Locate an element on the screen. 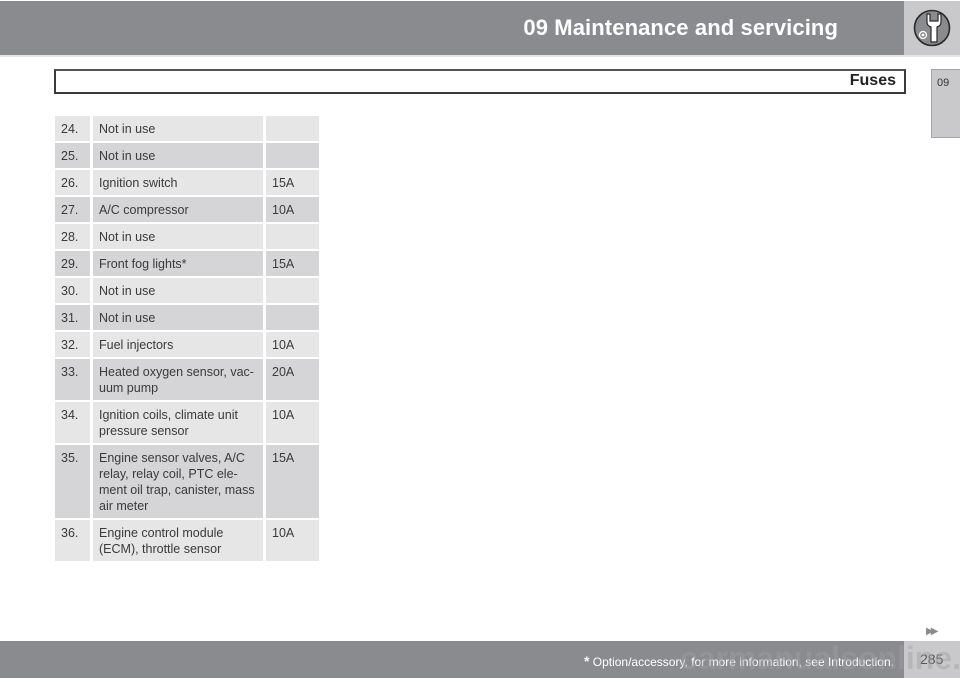 This screenshot has height=678, width=960. fuse-row: 25. Not in use is located at coordinates (187, 155).